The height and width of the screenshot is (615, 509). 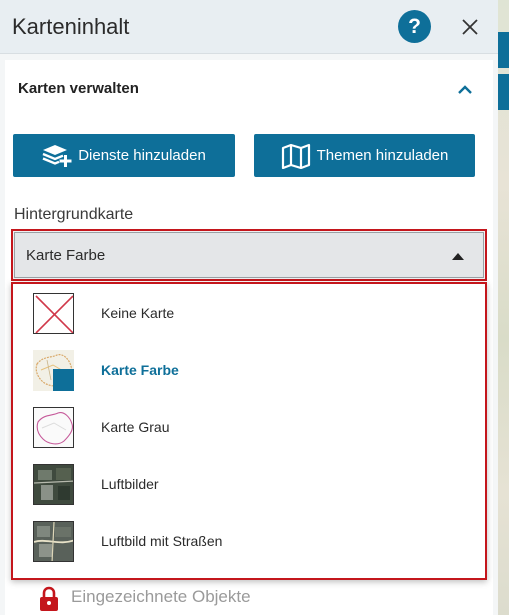 I want to click on aerial-thumbnail, so click(x=53, y=484).